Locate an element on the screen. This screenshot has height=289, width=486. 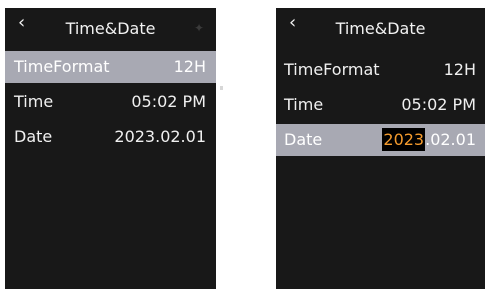
row-value-editing: 2023.02.01 is located at coordinates (429, 140).